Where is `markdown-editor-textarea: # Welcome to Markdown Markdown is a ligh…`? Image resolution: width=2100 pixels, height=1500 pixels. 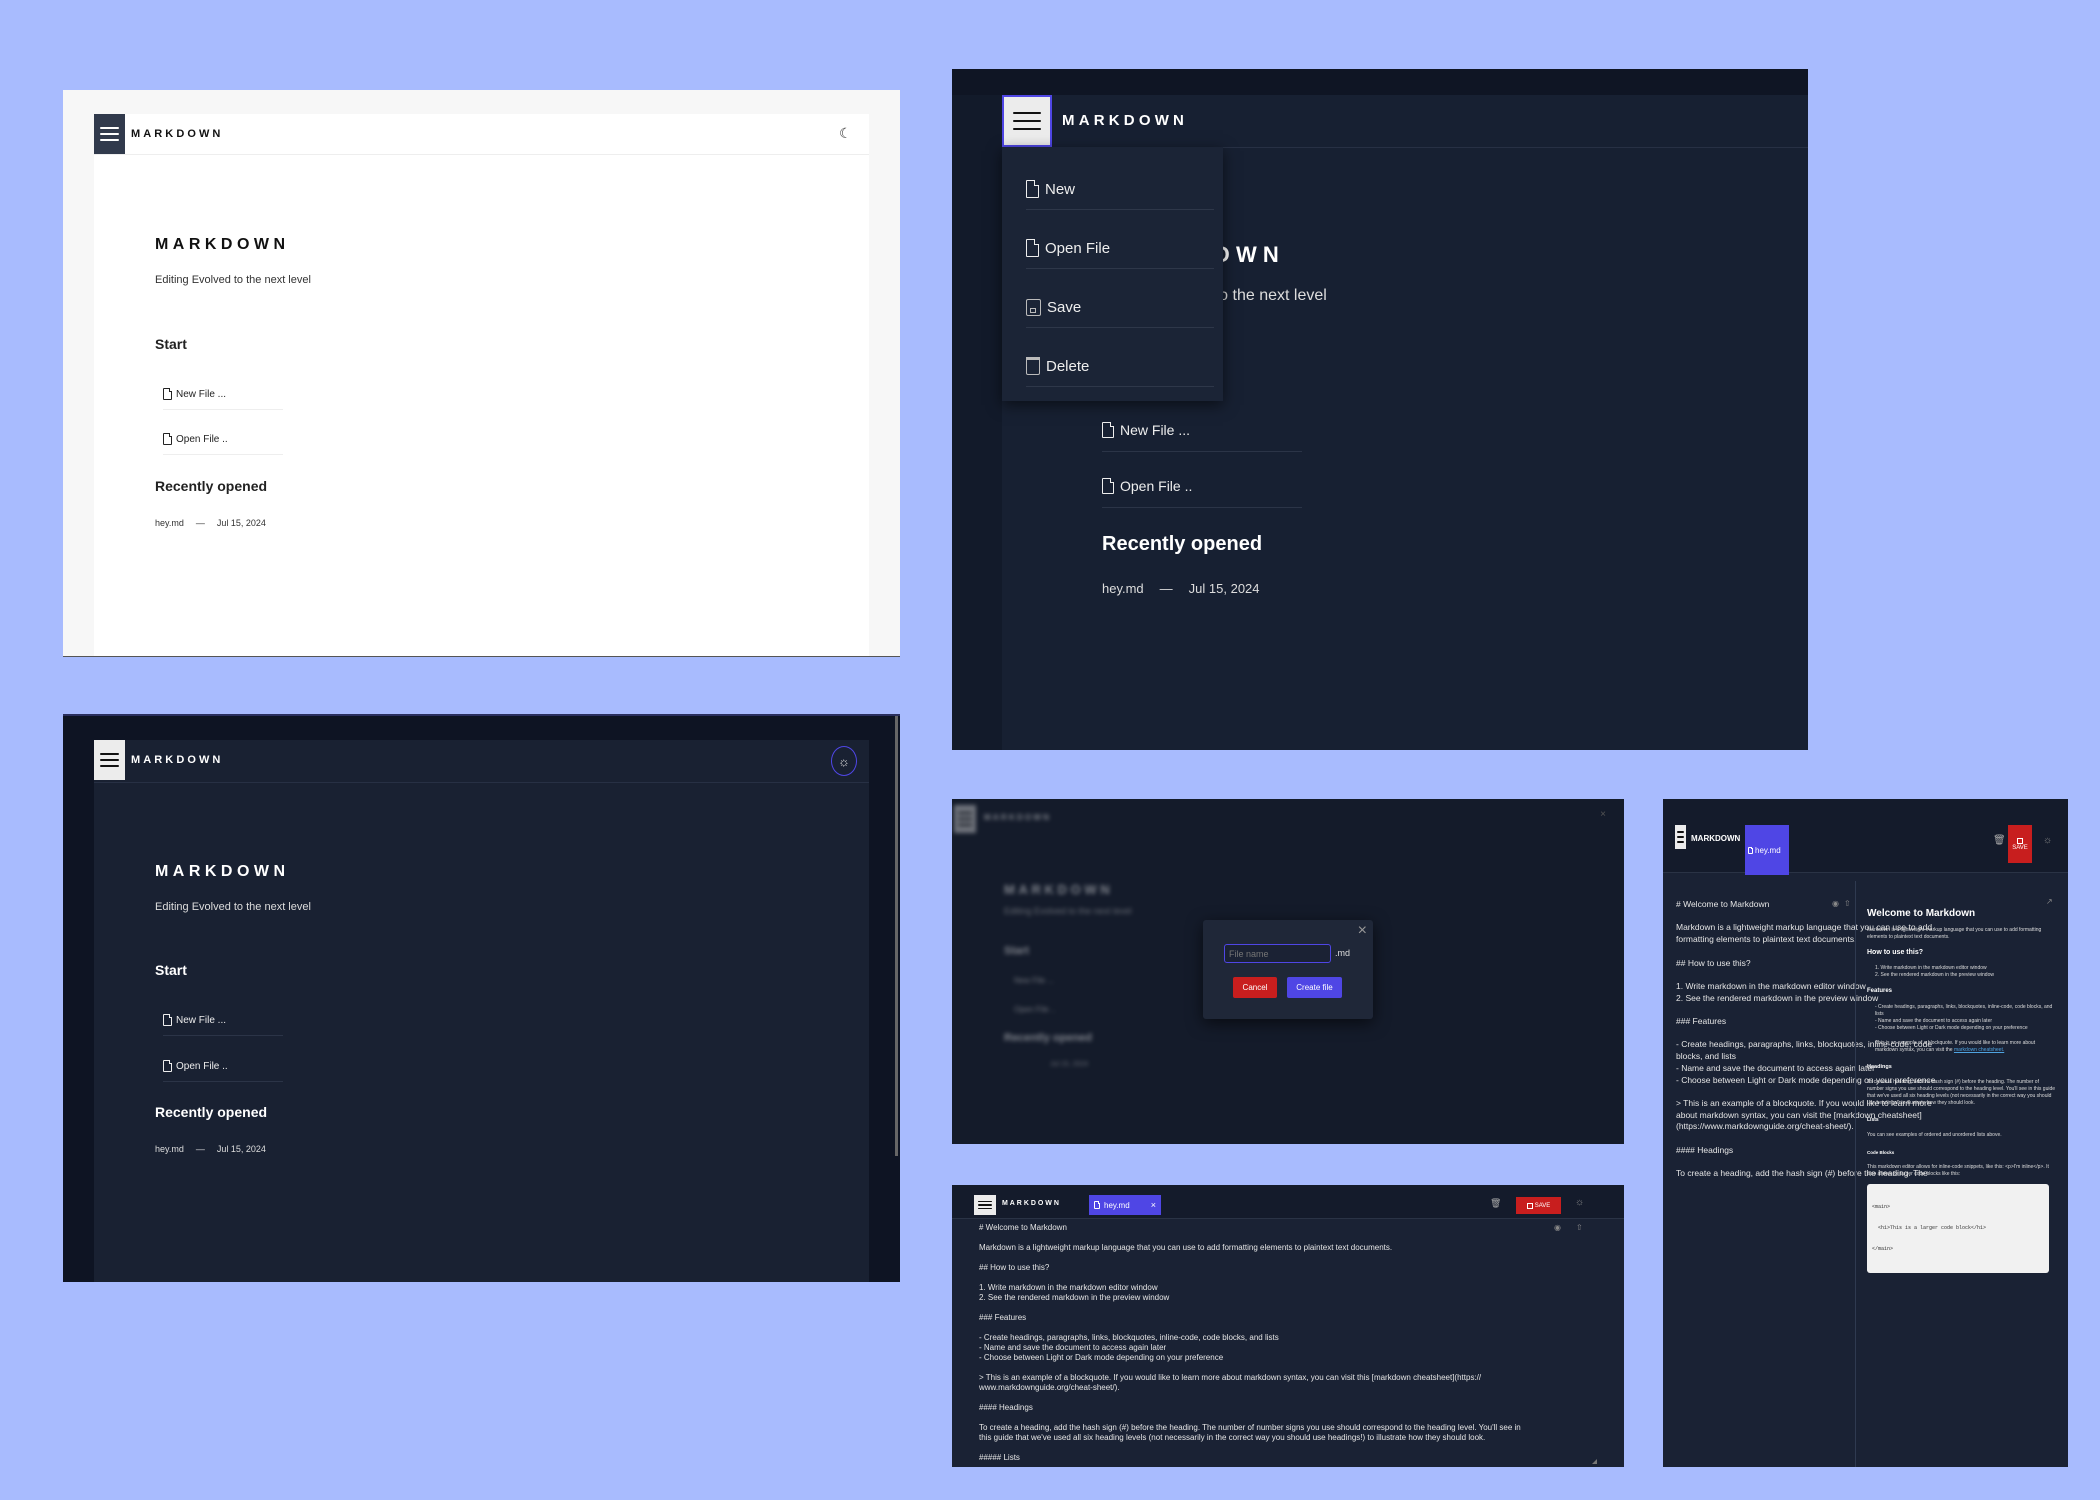
markdown-editor-textarea: # Welcome to Markdown Markdown is a ligh… is located at coordinates (1250, 1343).